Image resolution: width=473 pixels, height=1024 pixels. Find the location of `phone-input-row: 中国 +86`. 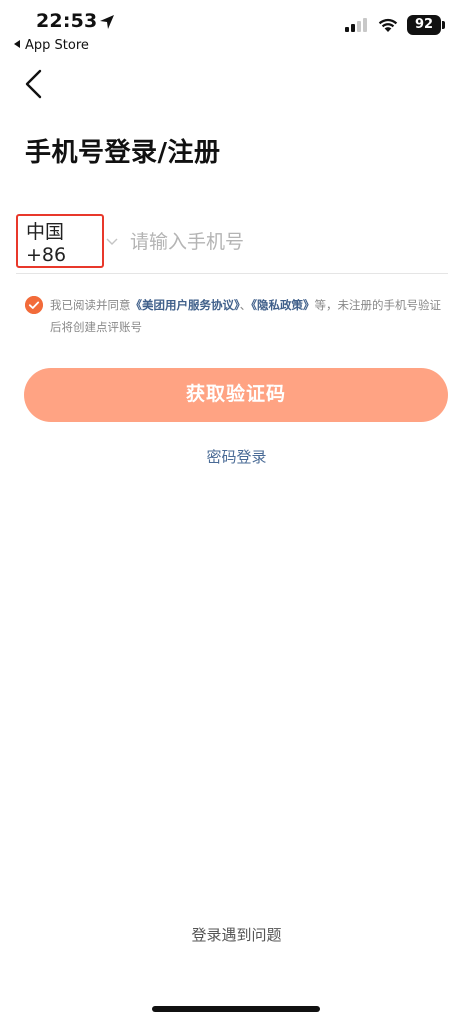

phone-input-row: 中国 +86 is located at coordinates (232, 244).